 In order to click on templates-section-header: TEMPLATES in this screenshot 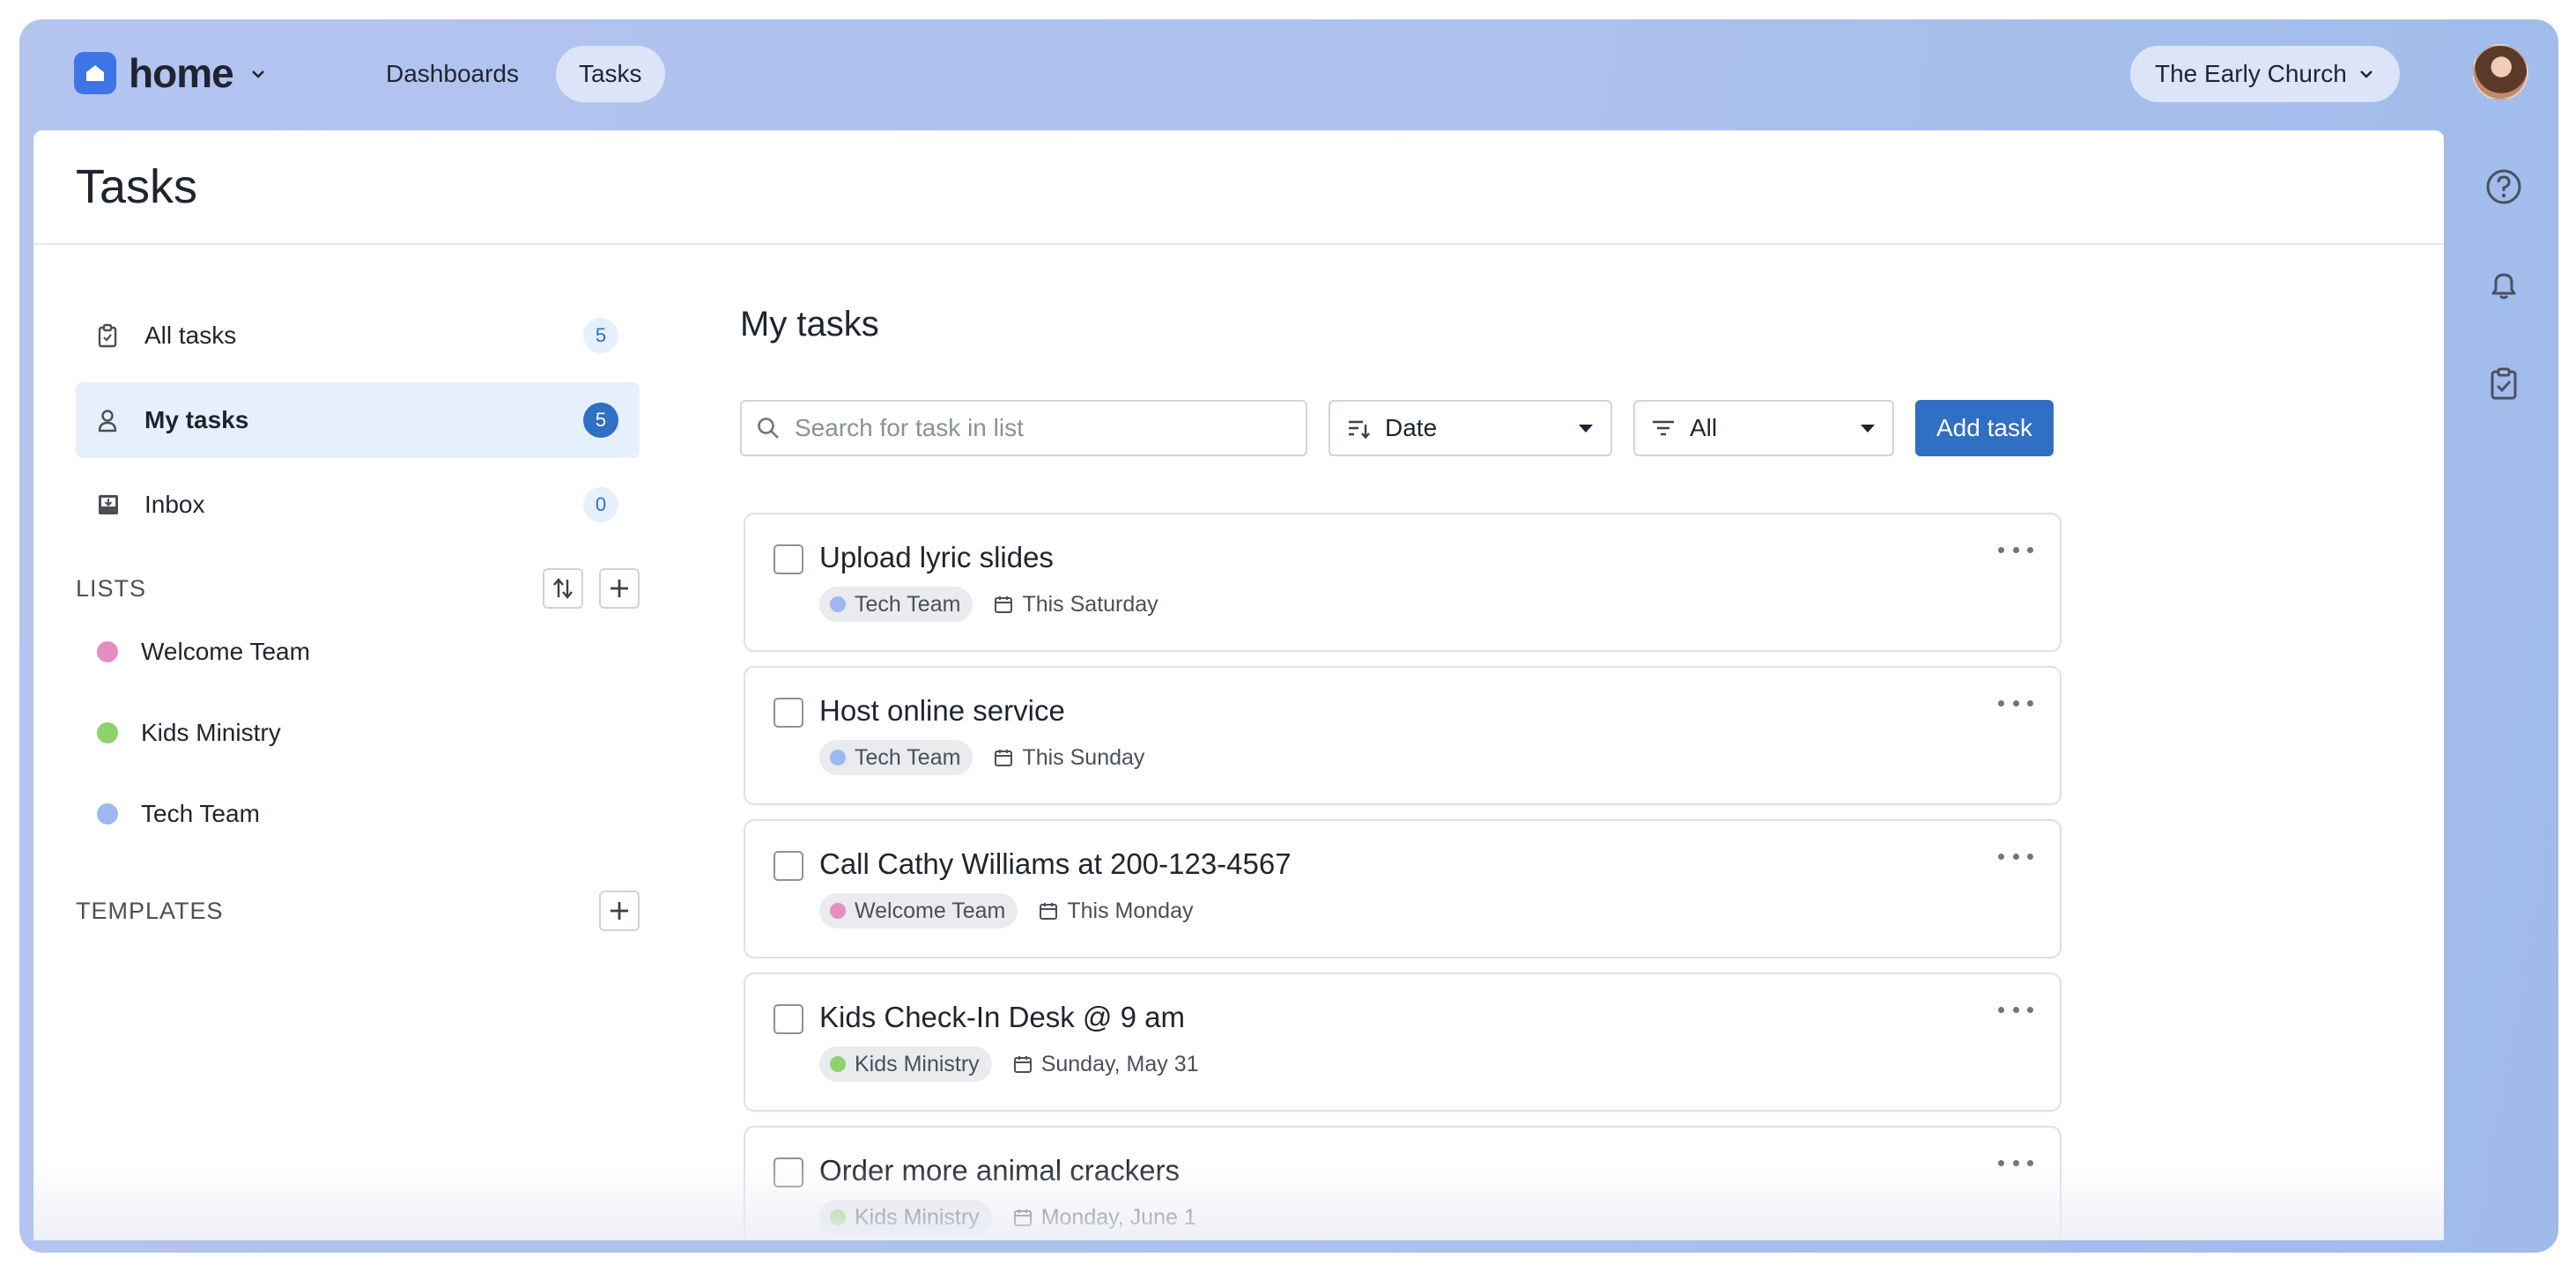, I will do `click(358, 911)`.